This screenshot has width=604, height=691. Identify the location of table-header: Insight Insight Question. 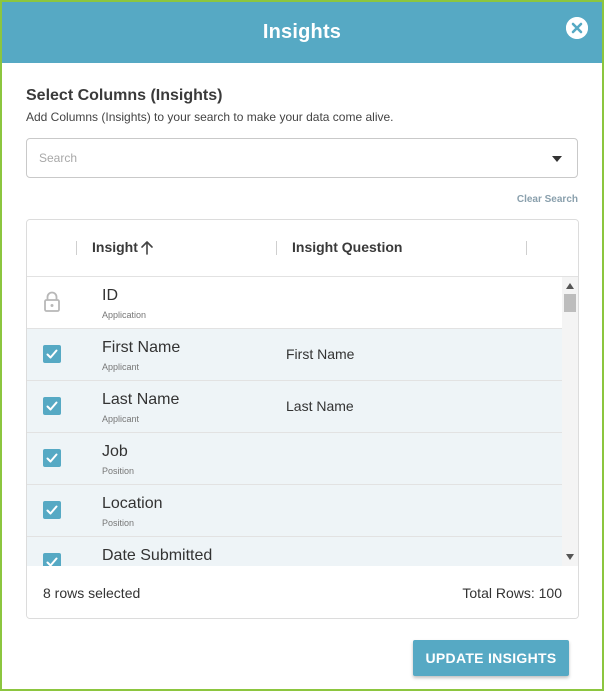
(302, 248).